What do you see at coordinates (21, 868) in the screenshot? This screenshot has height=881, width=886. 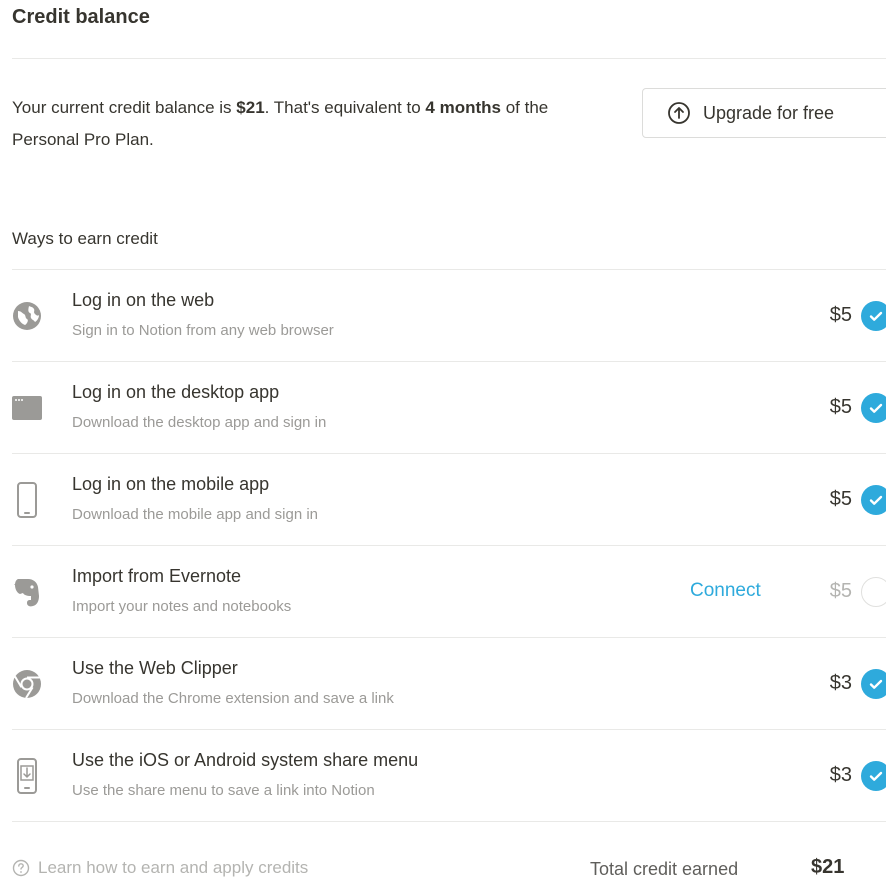 I see `question-circle-icon` at bounding box center [21, 868].